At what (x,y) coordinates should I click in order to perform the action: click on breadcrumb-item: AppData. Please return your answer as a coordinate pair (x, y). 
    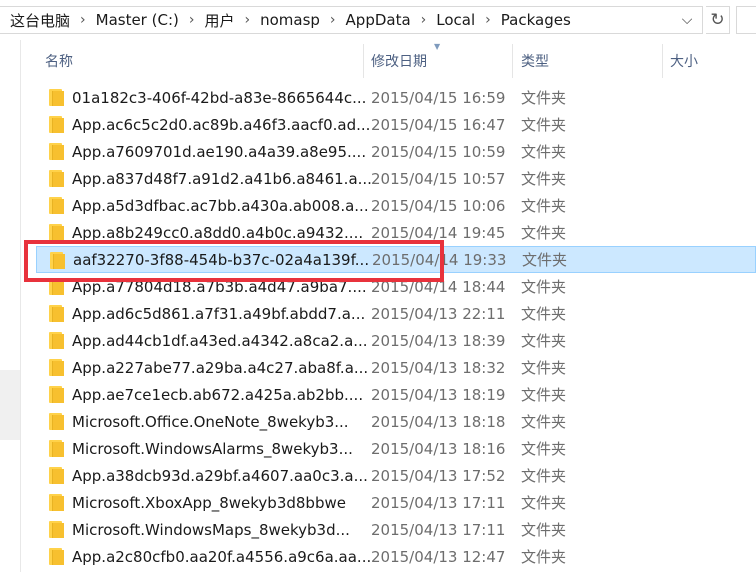
    Looking at the image, I should click on (378, 20).